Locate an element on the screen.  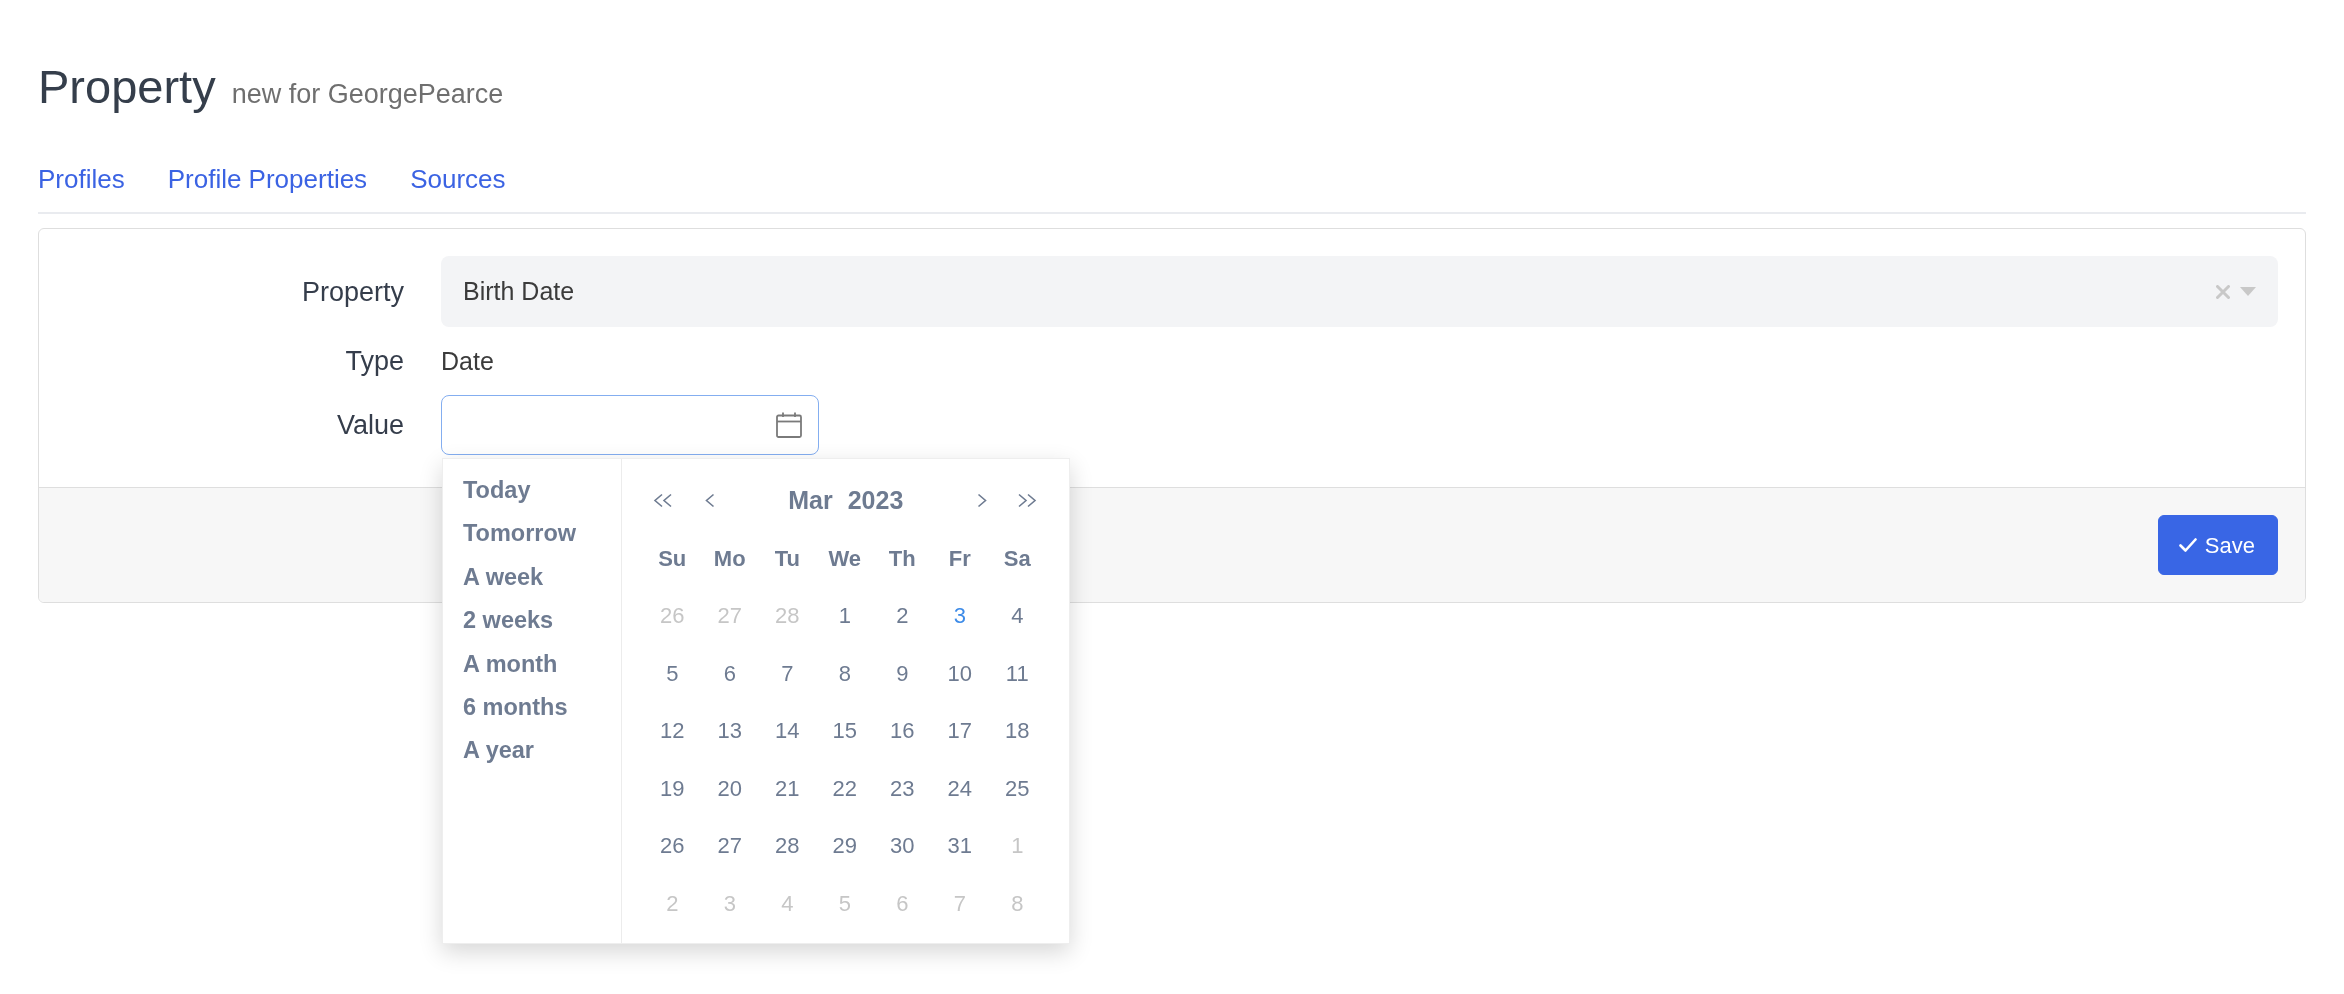
weekday-label: Fr is located at coordinates (959, 558).